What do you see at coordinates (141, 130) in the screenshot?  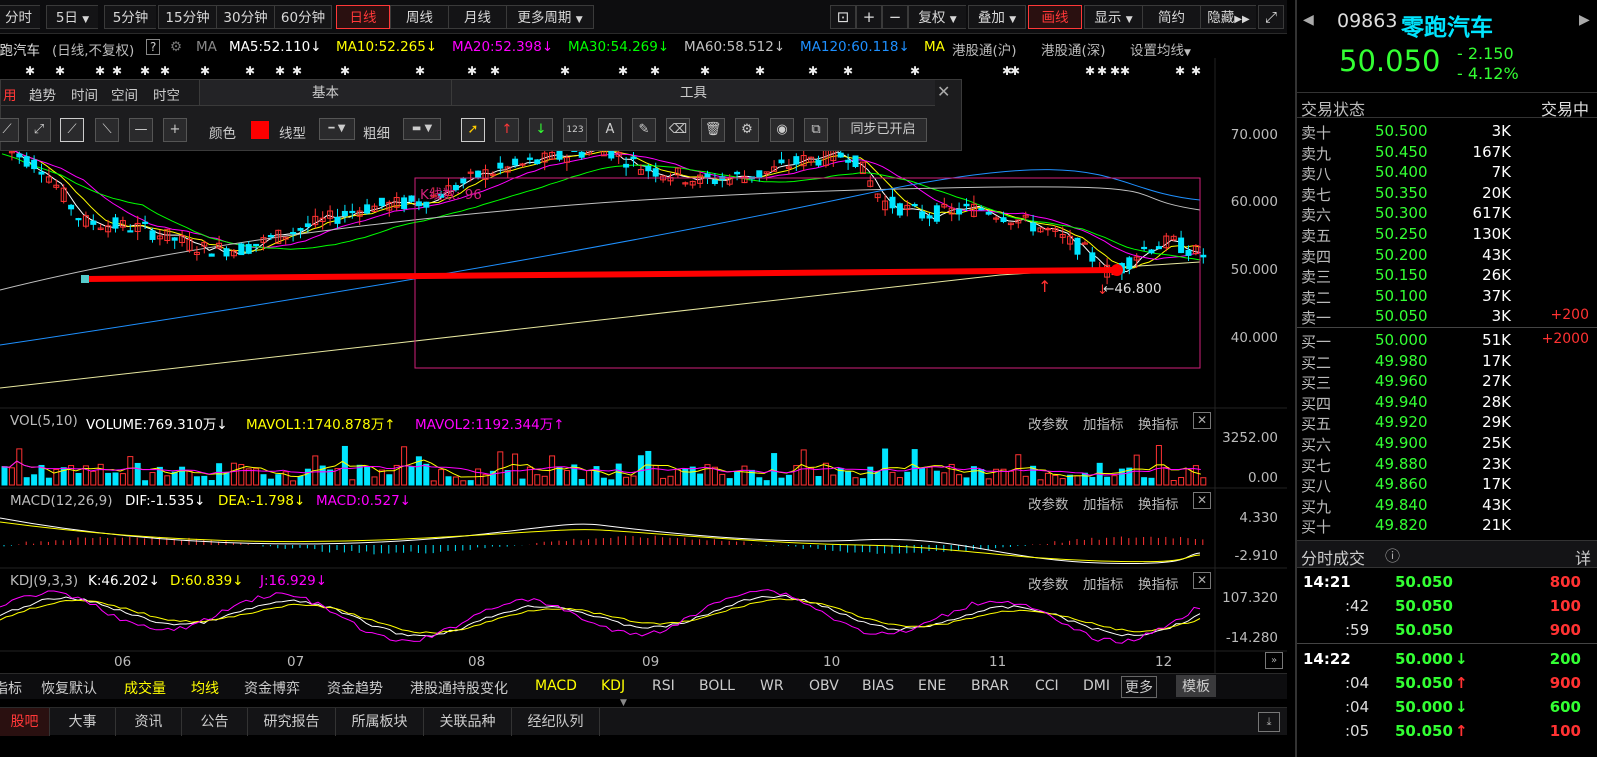 I see `horizontal-tool-icon: —` at bounding box center [141, 130].